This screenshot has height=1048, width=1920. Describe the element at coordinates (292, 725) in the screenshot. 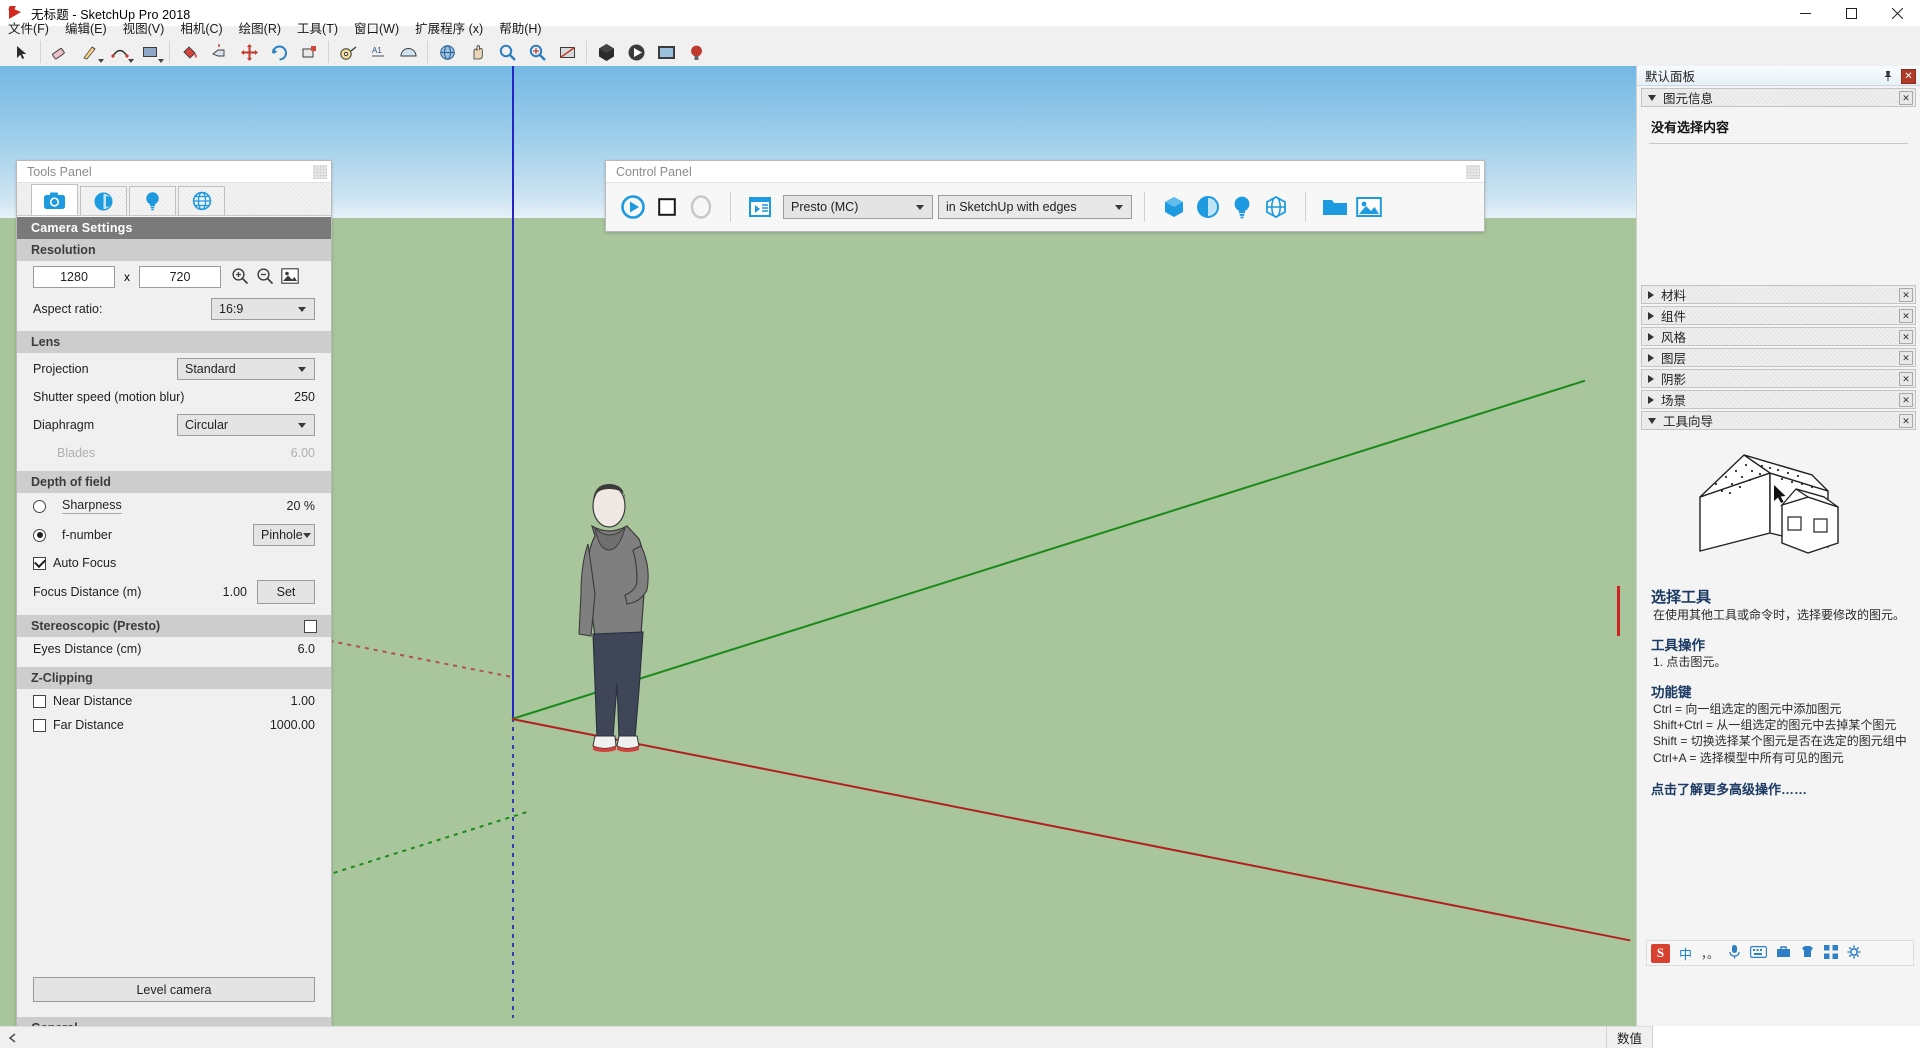

I see `far-distance-value: 1000.00` at that location.